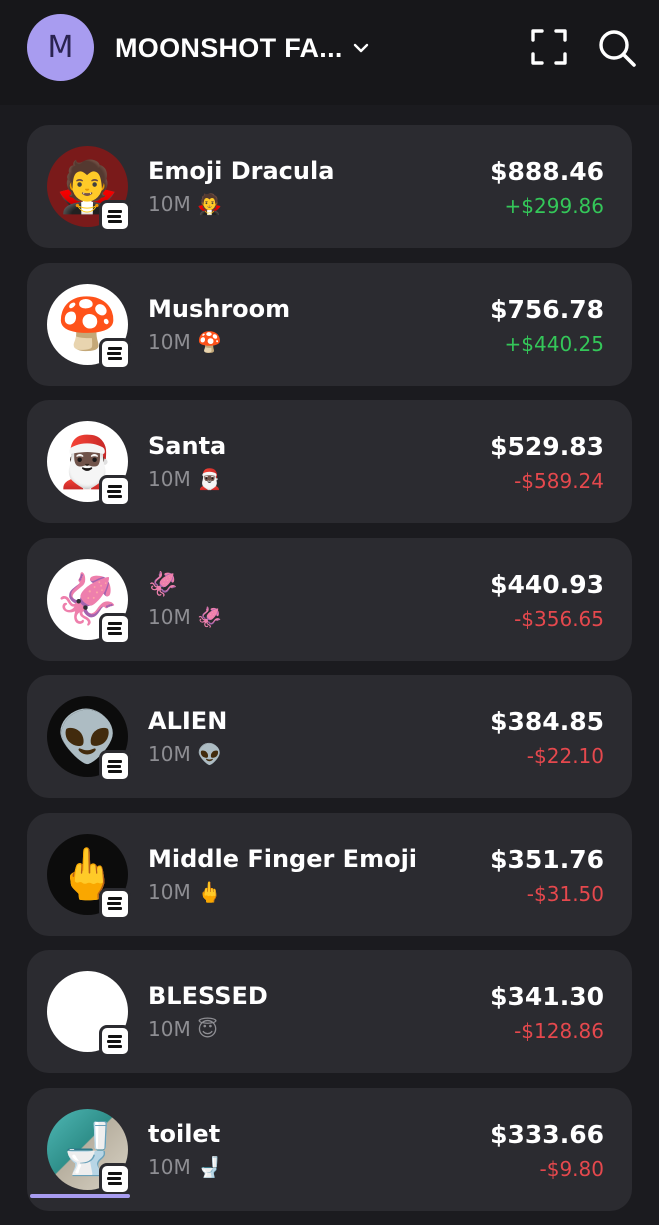 Image resolution: width=659 pixels, height=1225 pixels. What do you see at coordinates (329, 1149) in the screenshot?
I see `token-row: 🚽 toilet 10M 🚽 $333.66 -$9.80` at bounding box center [329, 1149].